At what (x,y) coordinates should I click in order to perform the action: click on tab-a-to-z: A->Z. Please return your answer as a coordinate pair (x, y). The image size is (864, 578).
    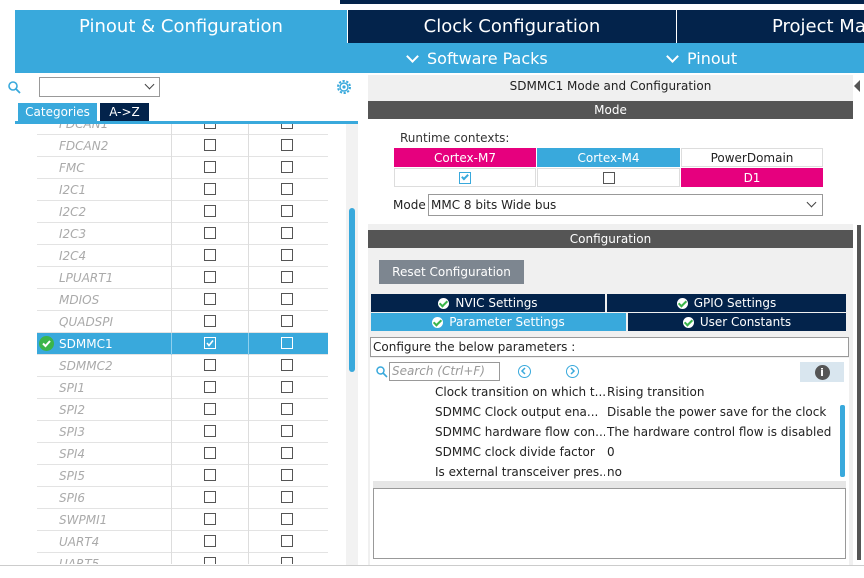
    Looking at the image, I should click on (124, 112).